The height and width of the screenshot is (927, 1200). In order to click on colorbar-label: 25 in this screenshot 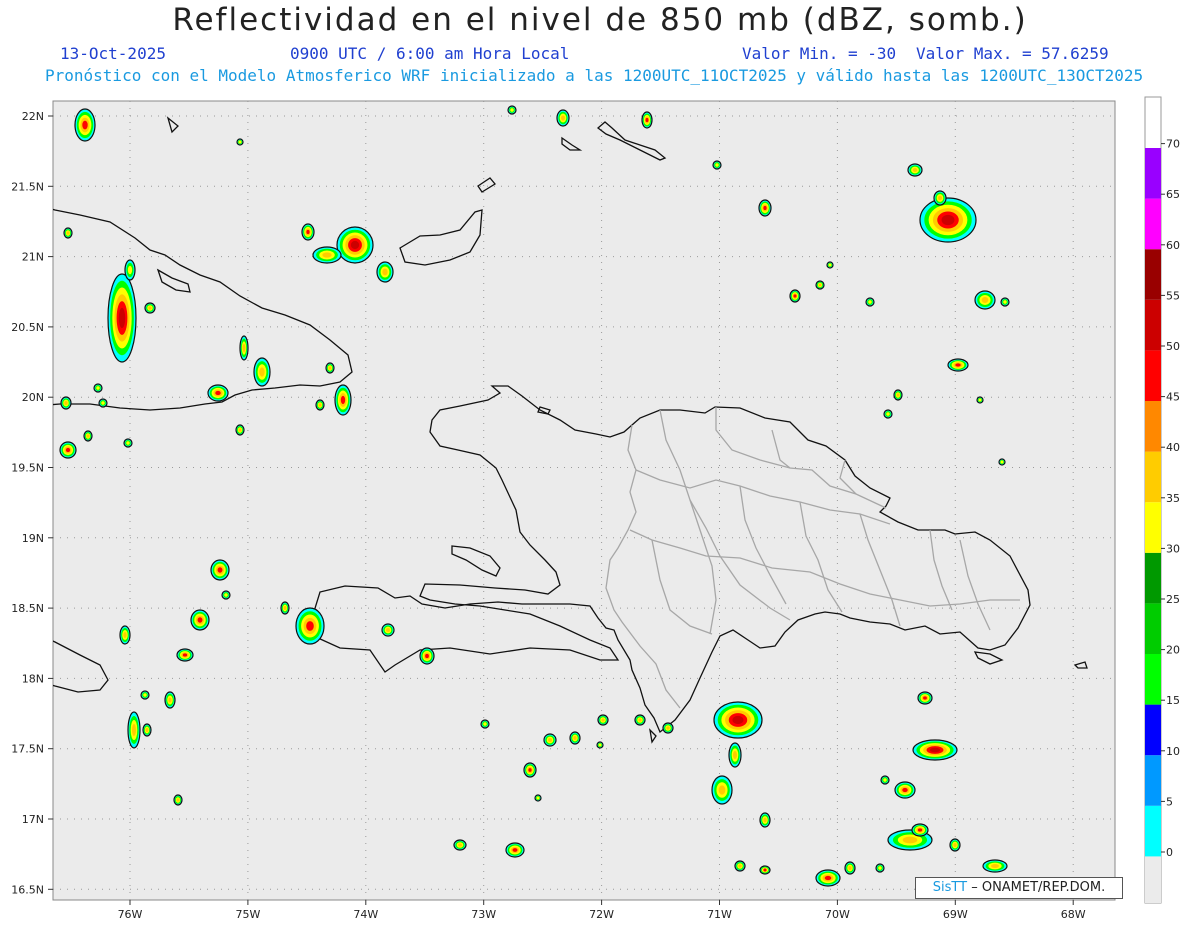, I will do `click(1173, 599)`.